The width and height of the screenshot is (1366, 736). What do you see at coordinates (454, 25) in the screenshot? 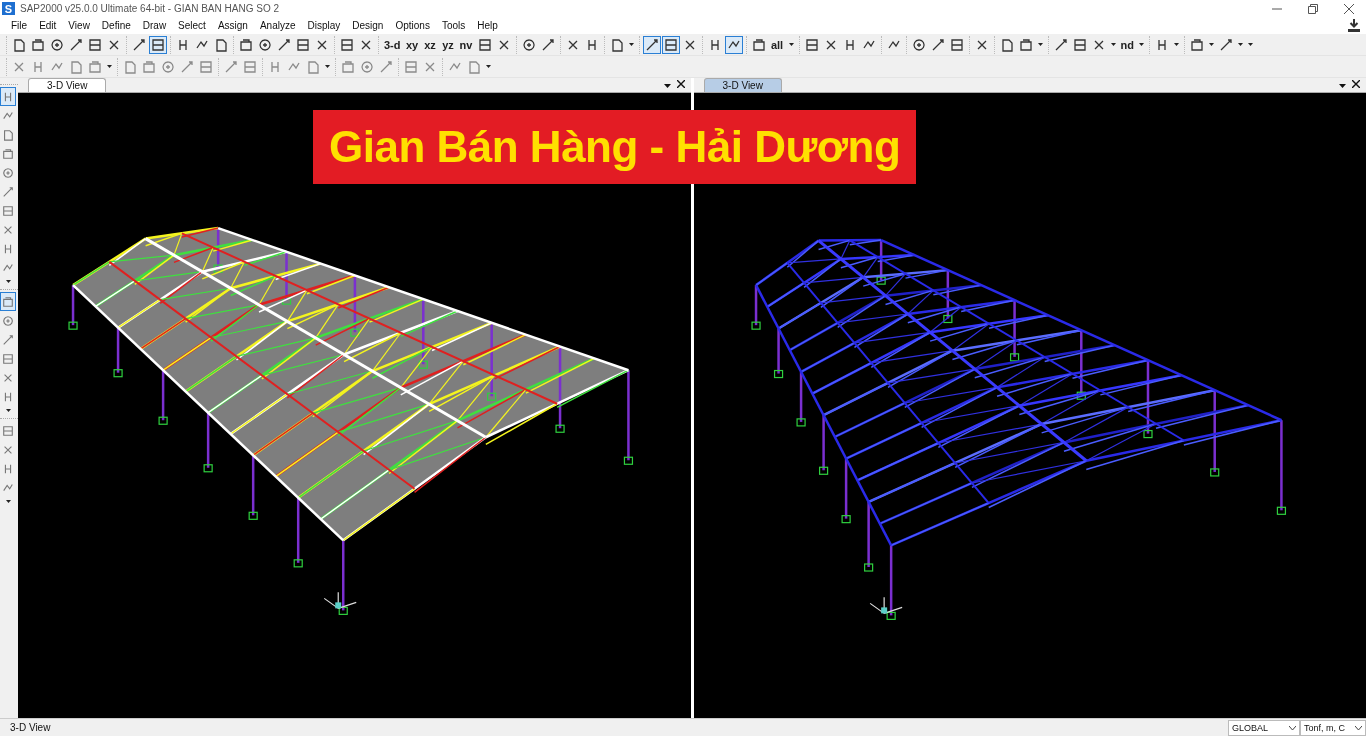
I see `menu-item: Tools` at bounding box center [454, 25].